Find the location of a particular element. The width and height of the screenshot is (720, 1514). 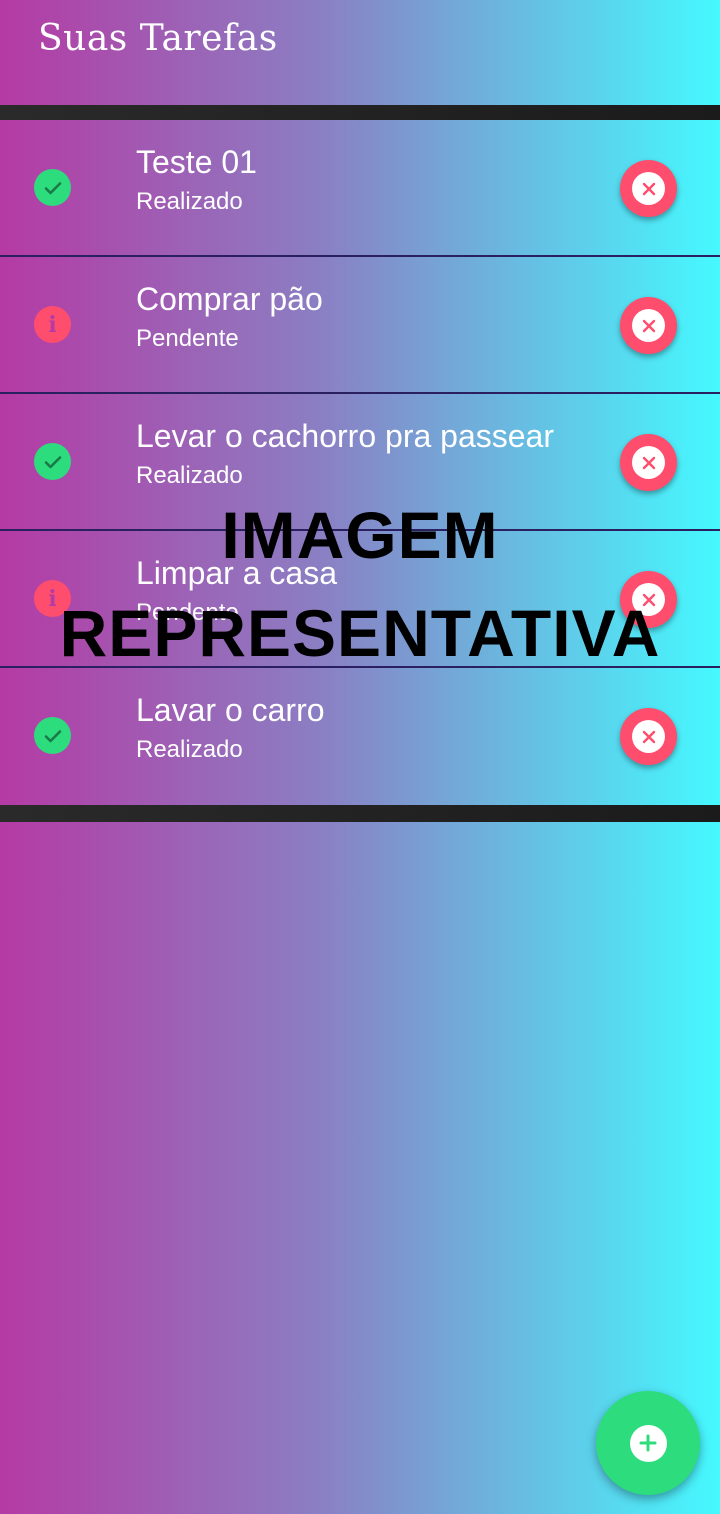

task-title: Limpar a casa is located at coordinates (236, 573).